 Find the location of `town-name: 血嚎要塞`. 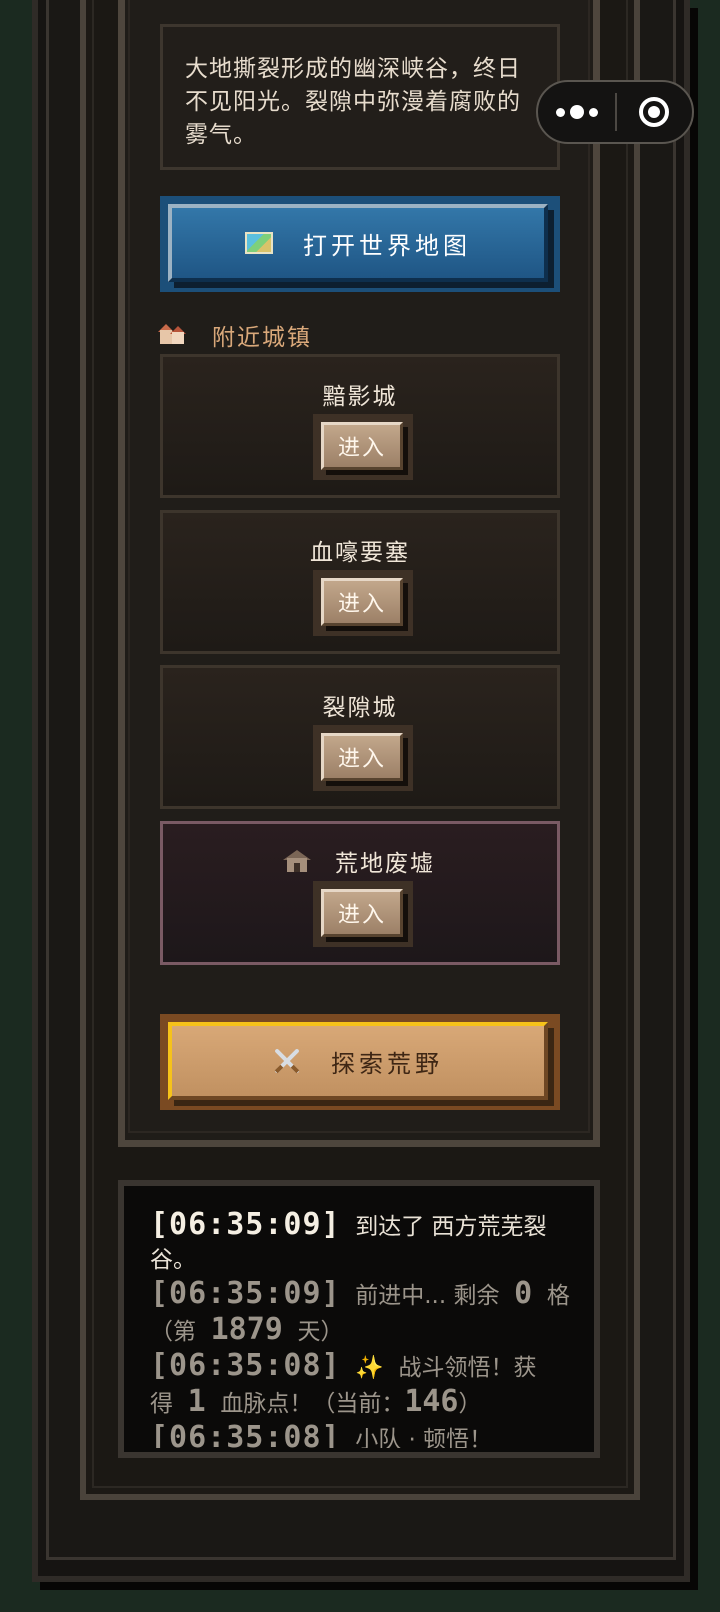

town-name: 血嚎要塞 is located at coordinates (360, 553).